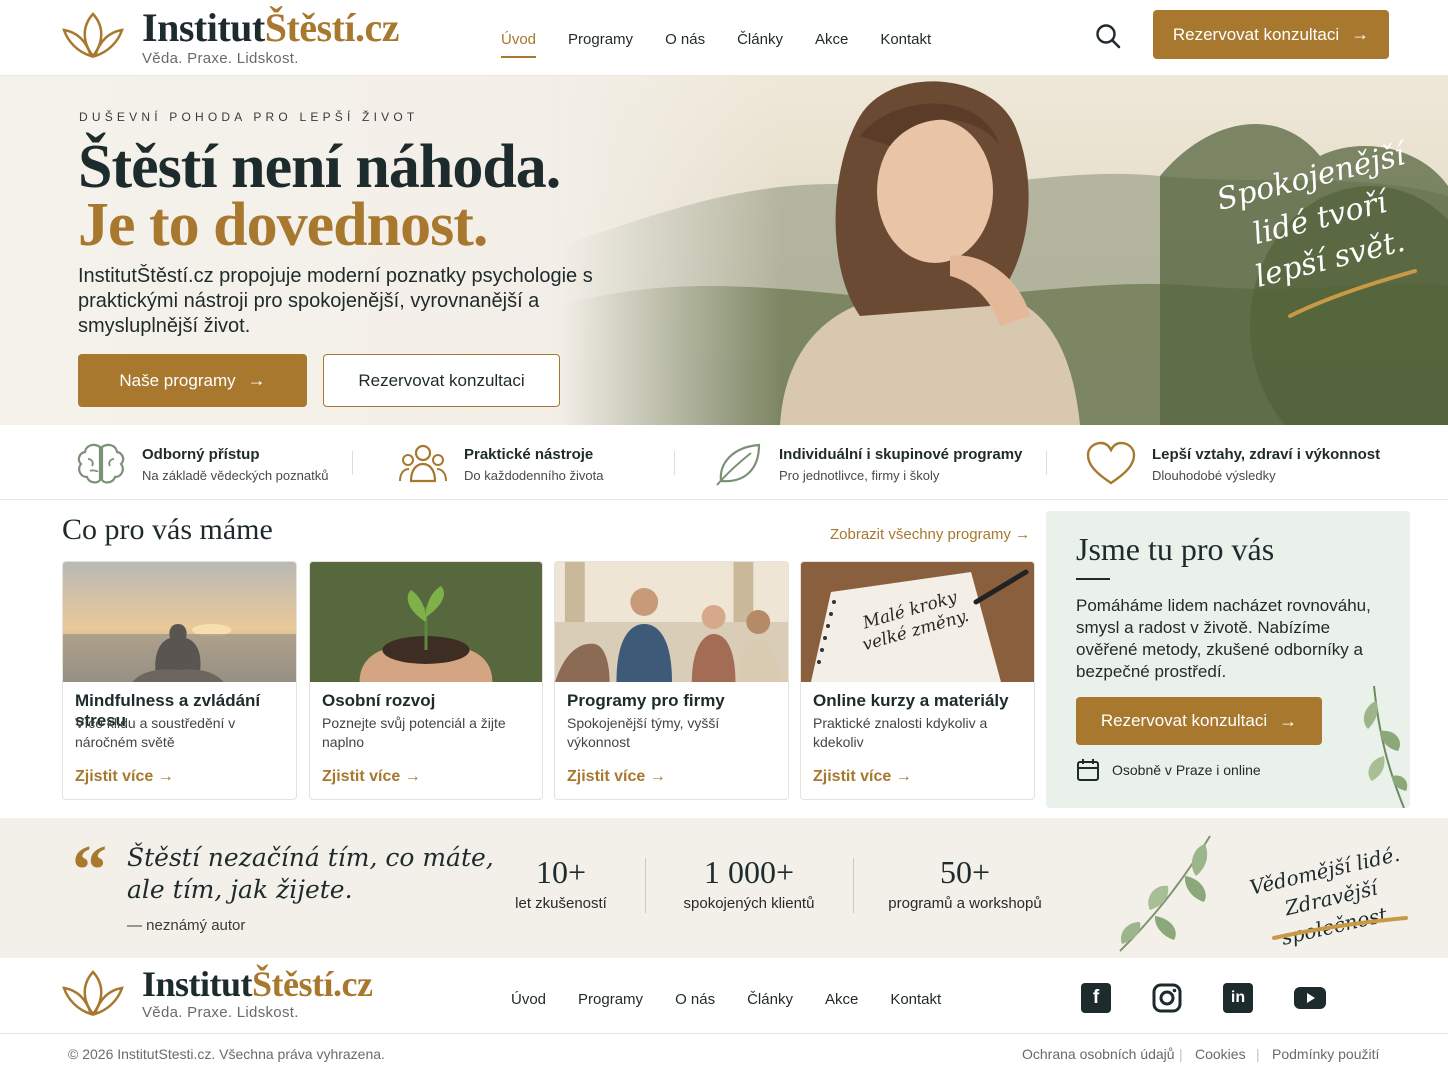 Image resolution: width=1448 pixels, height=1086 pixels. What do you see at coordinates (89, 870) in the screenshot?
I see `quote-mark-icon: “` at bounding box center [89, 870].